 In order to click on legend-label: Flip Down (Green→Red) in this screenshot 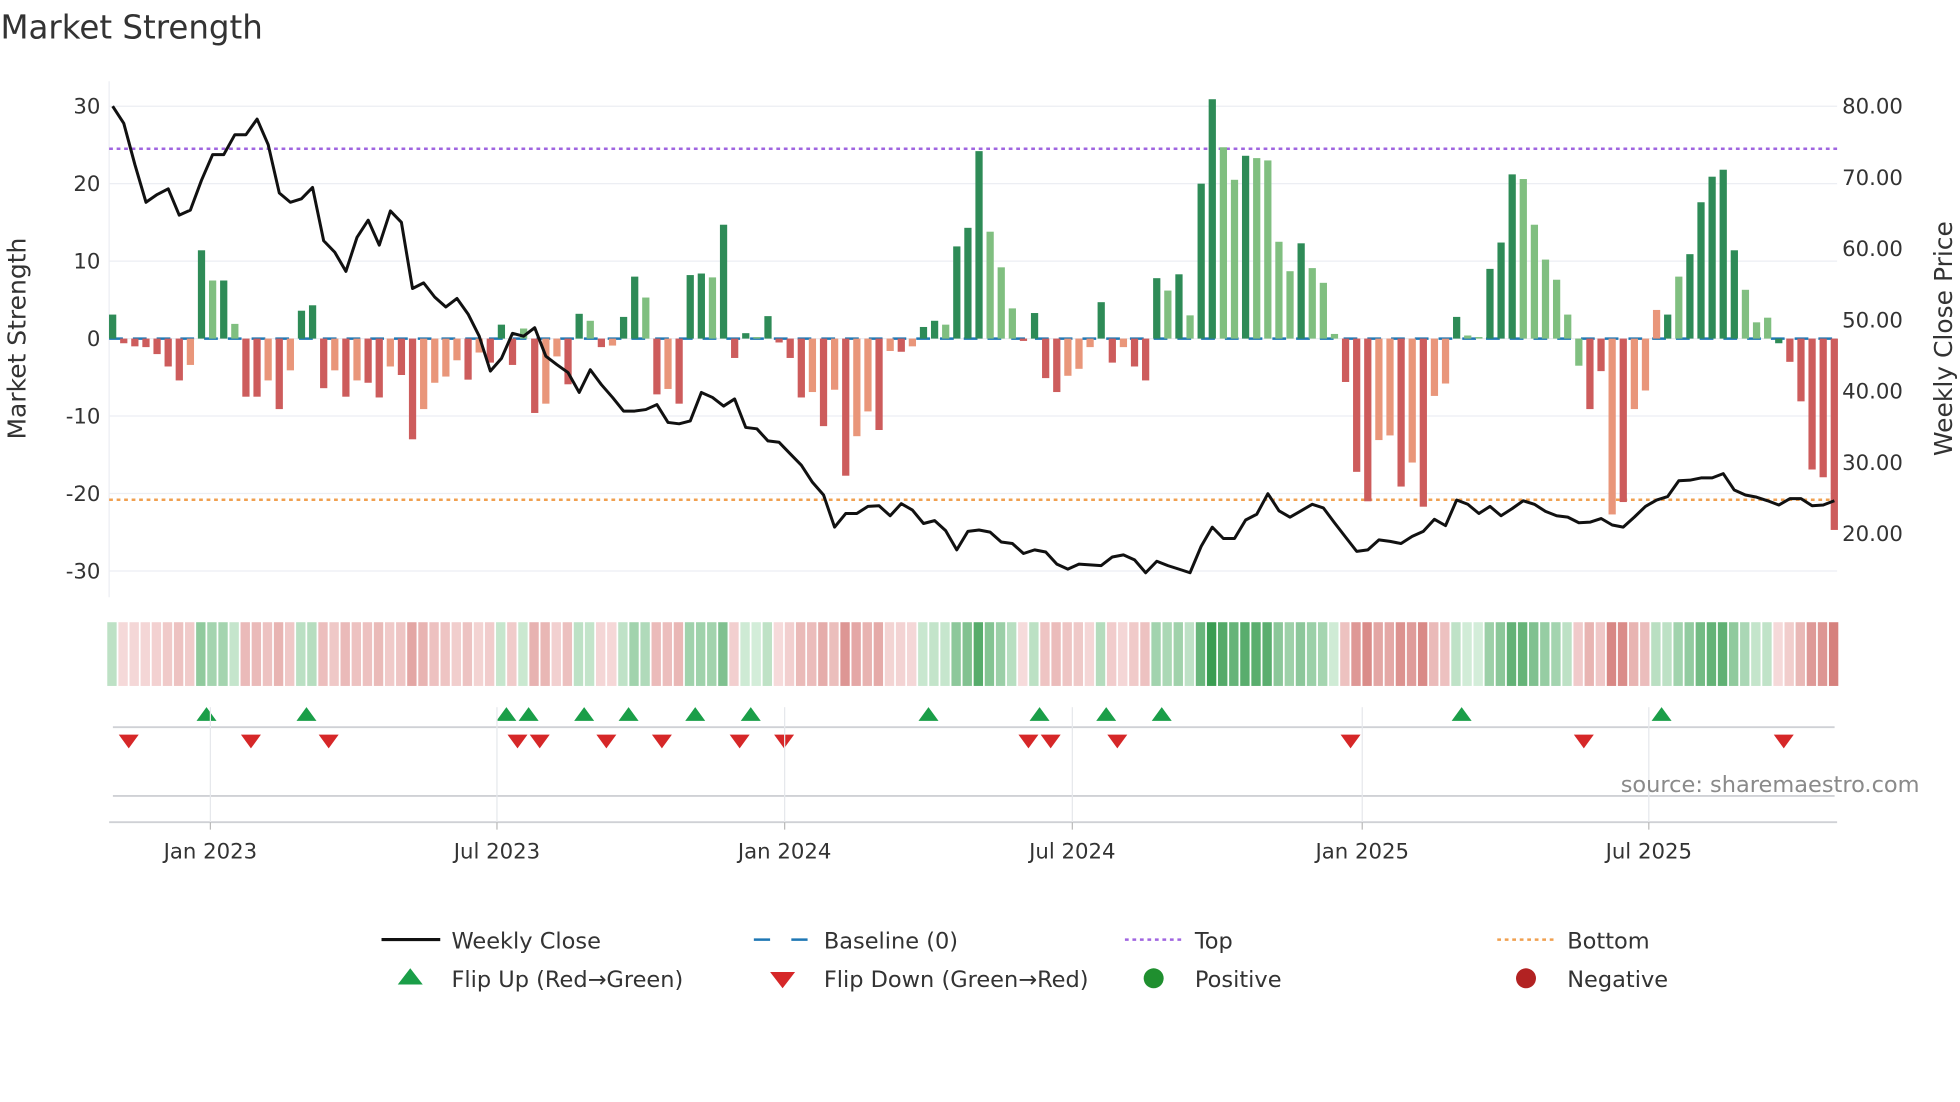, I will do `click(956, 980)`.